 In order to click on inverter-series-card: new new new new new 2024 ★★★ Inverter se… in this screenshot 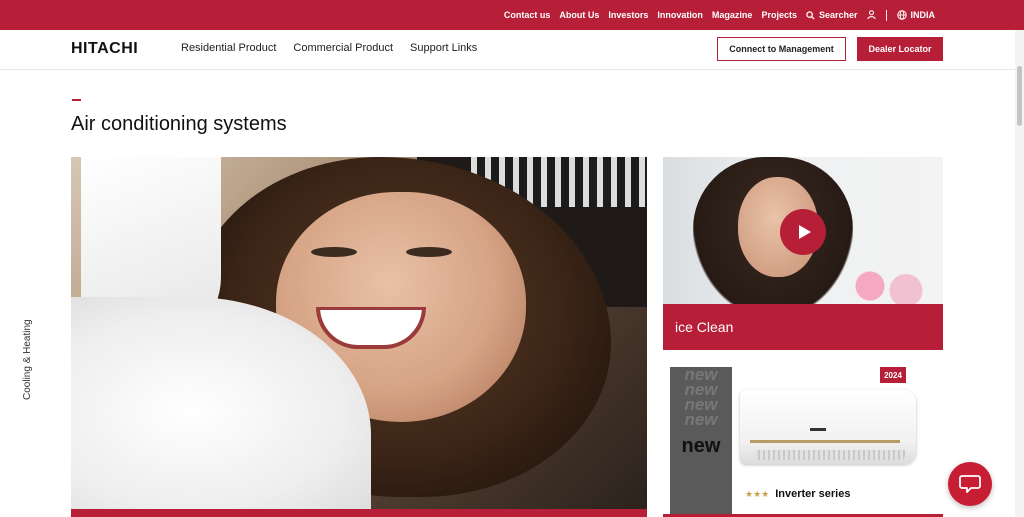, I will do `click(803, 438)`.